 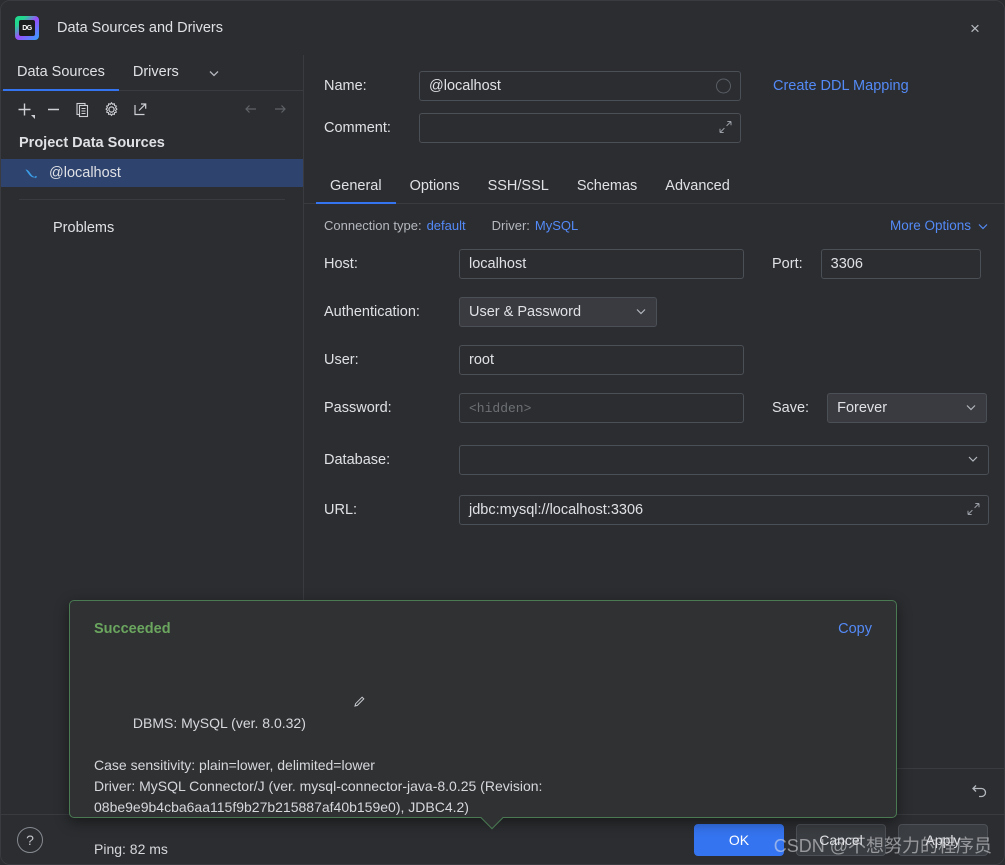 I want to click on name-input: @localhost, so click(x=580, y=86).